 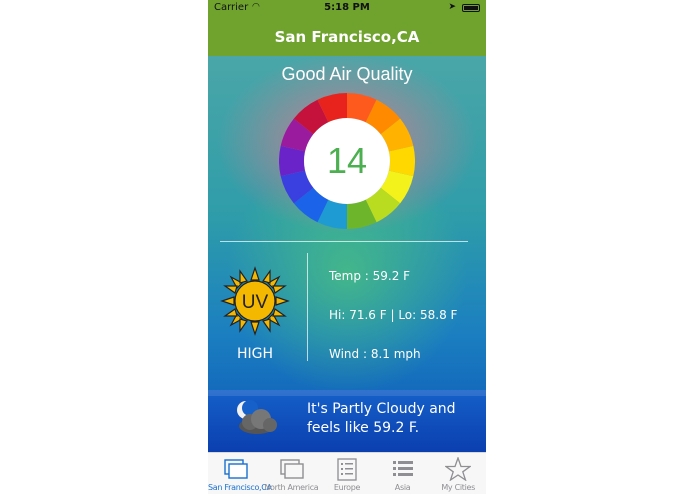 What do you see at coordinates (471, 8) in the screenshot?
I see `battery-icon` at bounding box center [471, 8].